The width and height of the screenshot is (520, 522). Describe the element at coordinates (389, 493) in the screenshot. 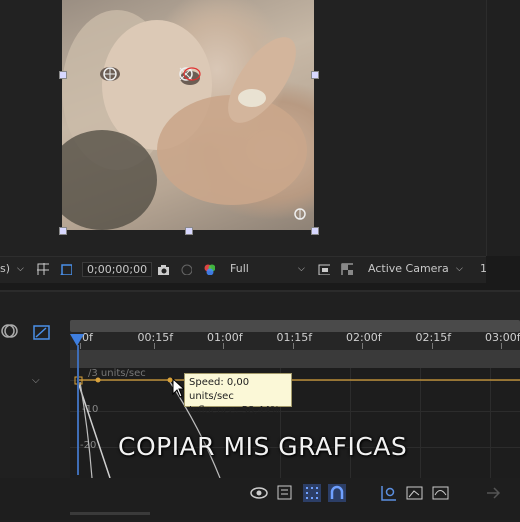

I see `fit-icon` at that location.